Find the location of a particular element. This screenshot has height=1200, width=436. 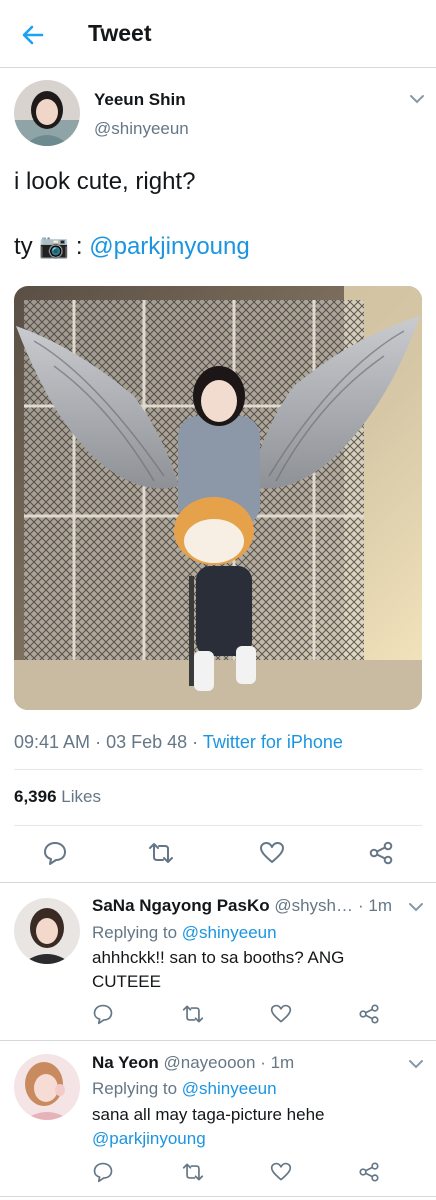

page-title: Tweet is located at coordinates (120, 33).